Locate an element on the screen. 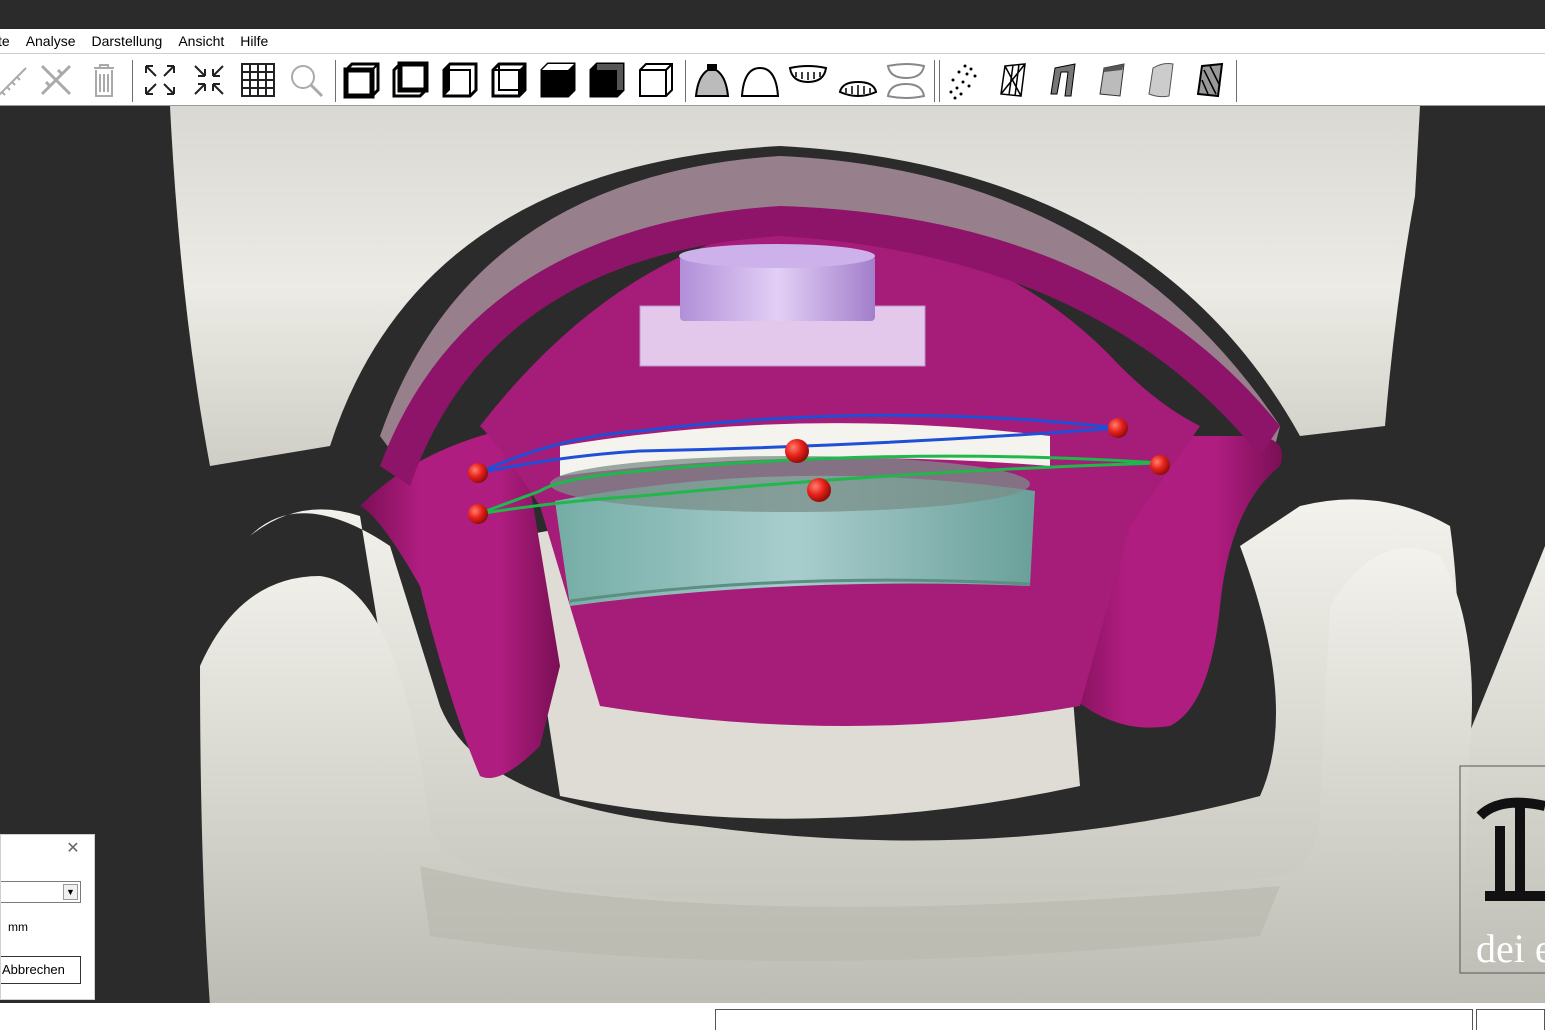 The image size is (1545, 1030). model-hatched-icon is located at coordinates (1210, 80).